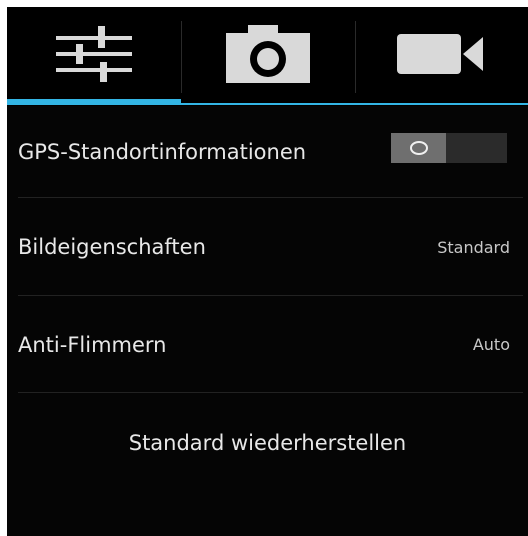  Describe the element at coordinates (473, 247) in the screenshot. I see `image-properties-value: Standard` at that location.